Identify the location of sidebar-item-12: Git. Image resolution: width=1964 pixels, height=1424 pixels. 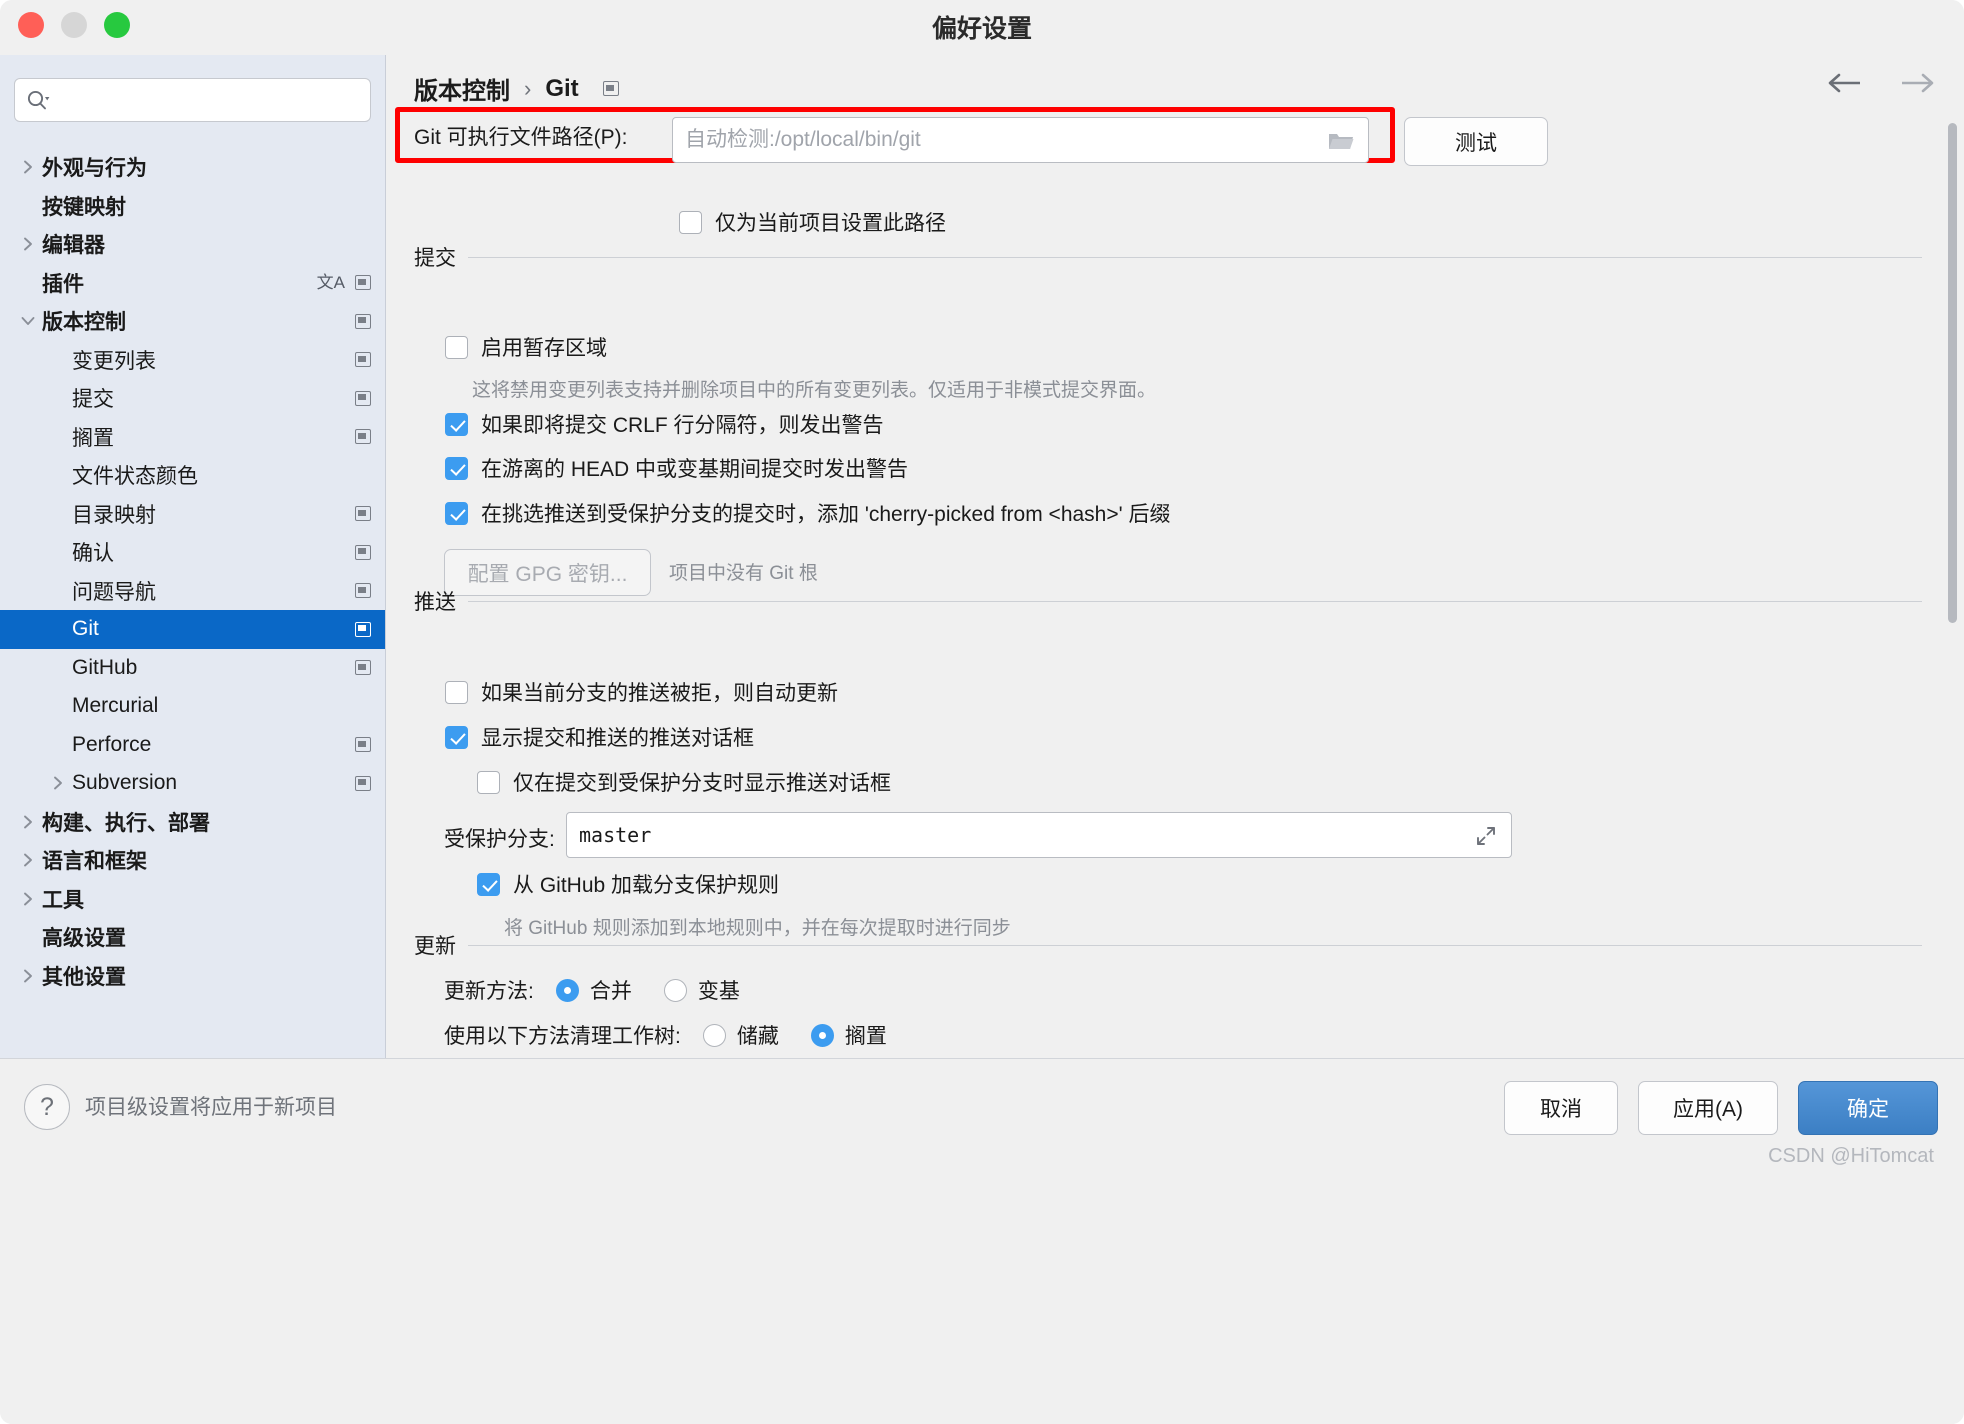
(192, 629).